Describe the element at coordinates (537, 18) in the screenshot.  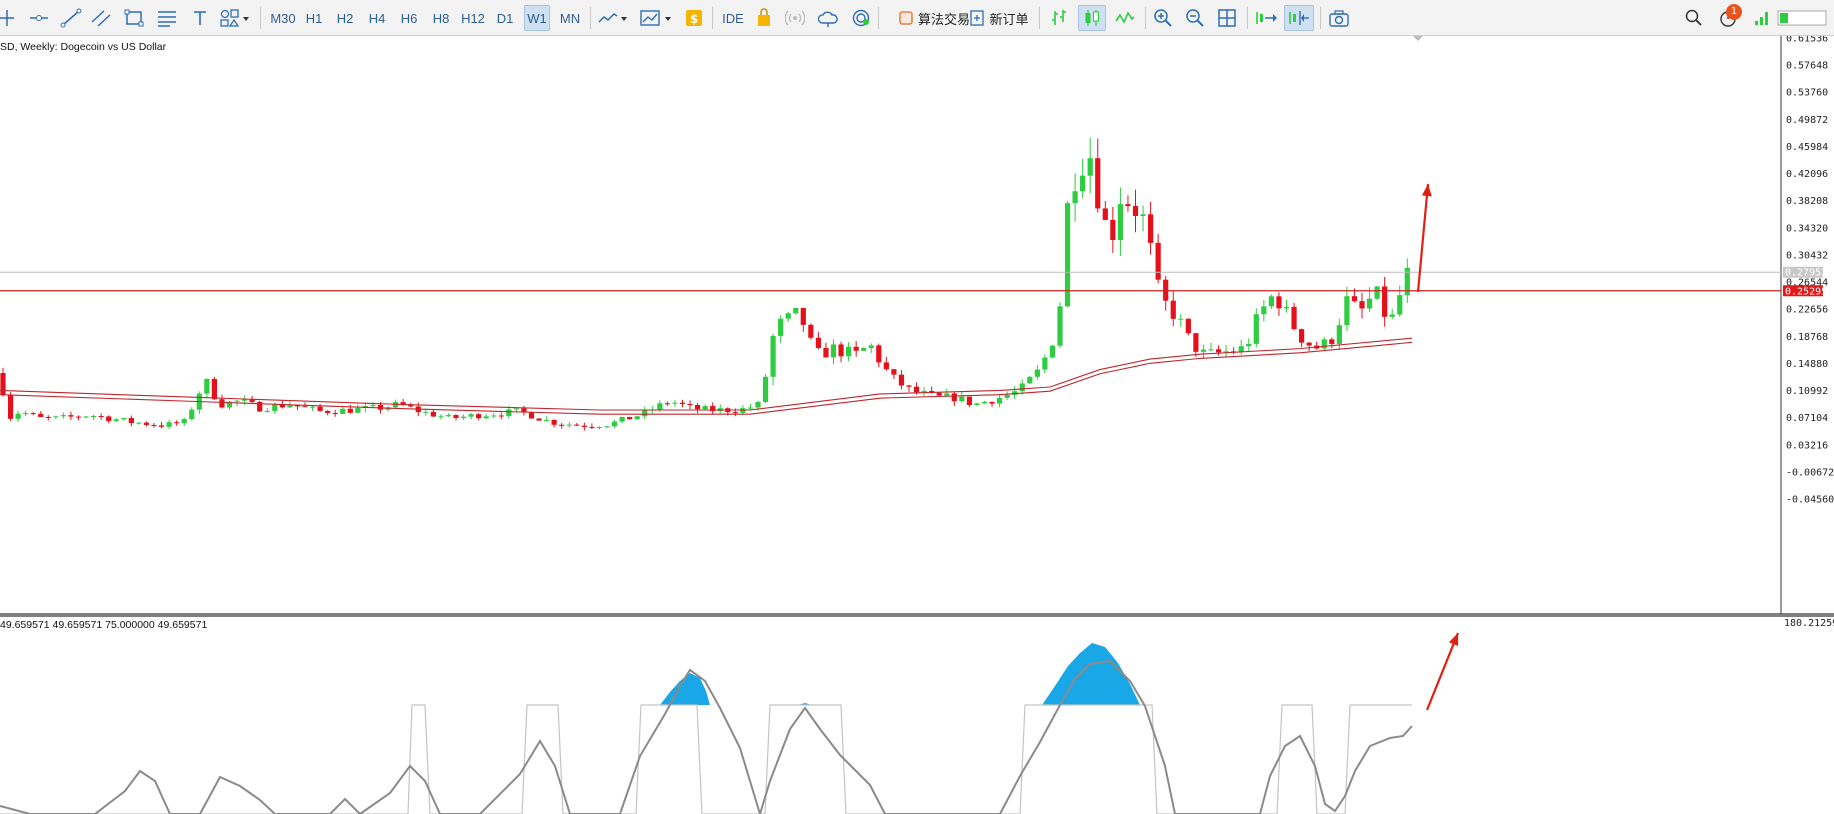
I see `timeframe-w1: W1` at that location.